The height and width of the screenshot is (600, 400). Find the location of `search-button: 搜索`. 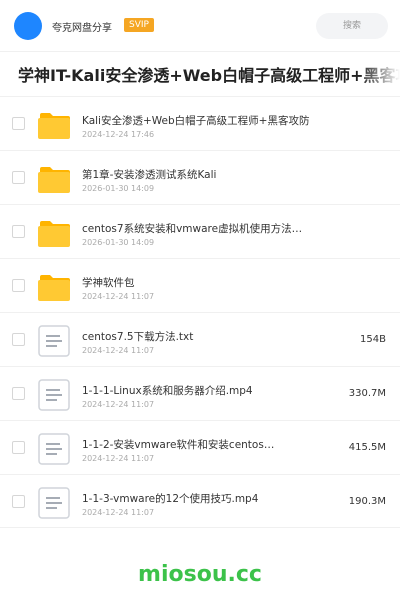

search-button: 搜索 is located at coordinates (352, 26).